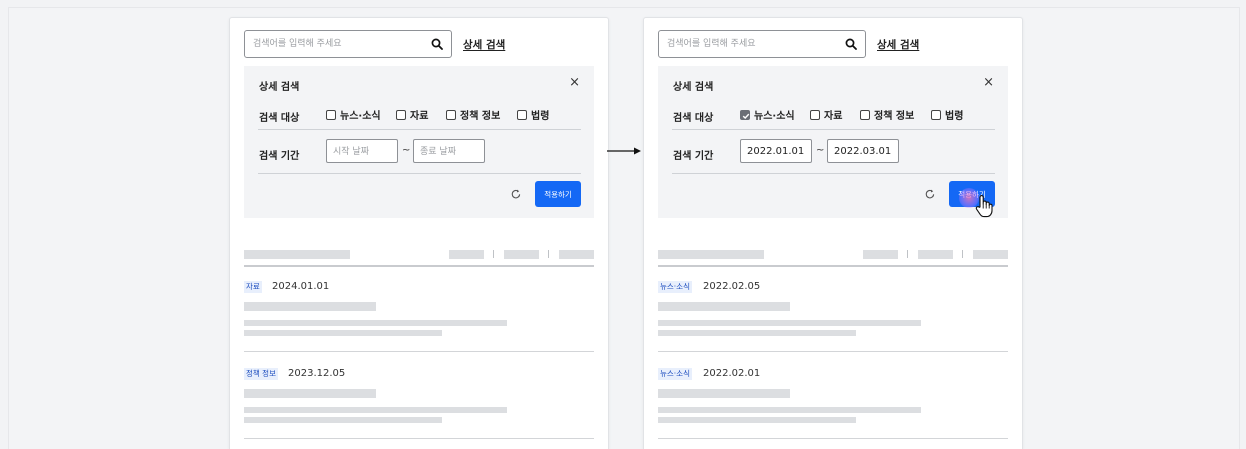 The width and height of the screenshot is (1246, 449). What do you see at coordinates (732, 286) in the screenshot?
I see `result-date: 2022.02.05` at bounding box center [732, 286].